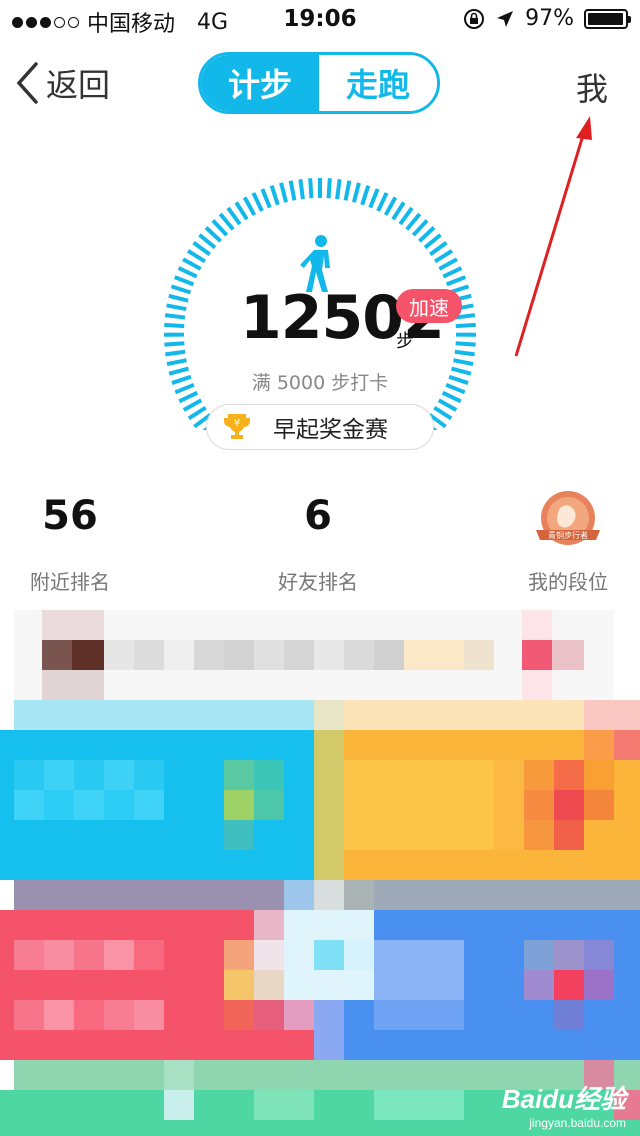 This screenshot has height=1136, width=640. What do you see at coordinates (577, 1123) in the screenshot?
I see `watermark-url: jingyan.baidu.com` at bounding box center [577, 1123].